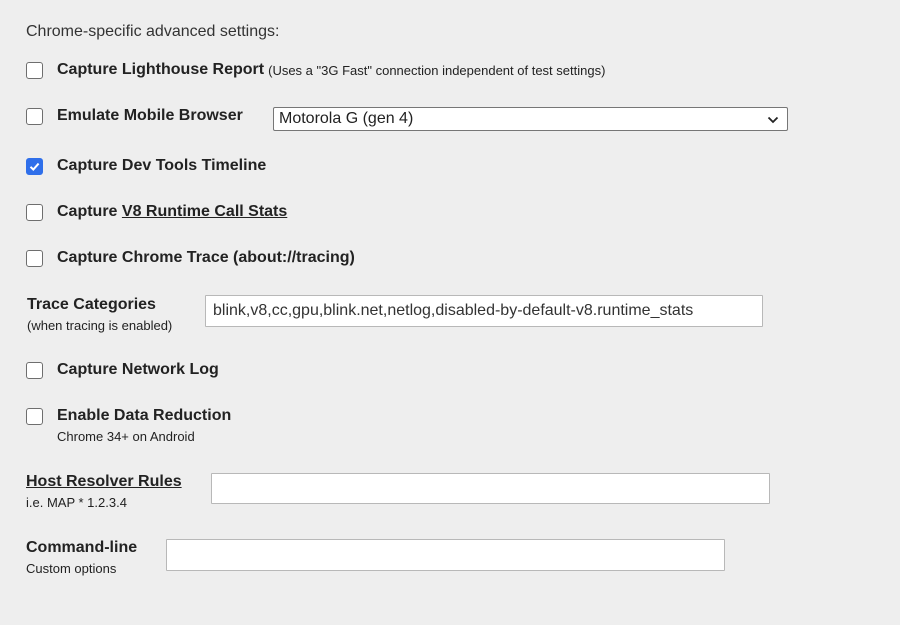  Describe the element at coordinates (34, 416) in the screenshot. I see `data-reduction-checkbox` at that location.